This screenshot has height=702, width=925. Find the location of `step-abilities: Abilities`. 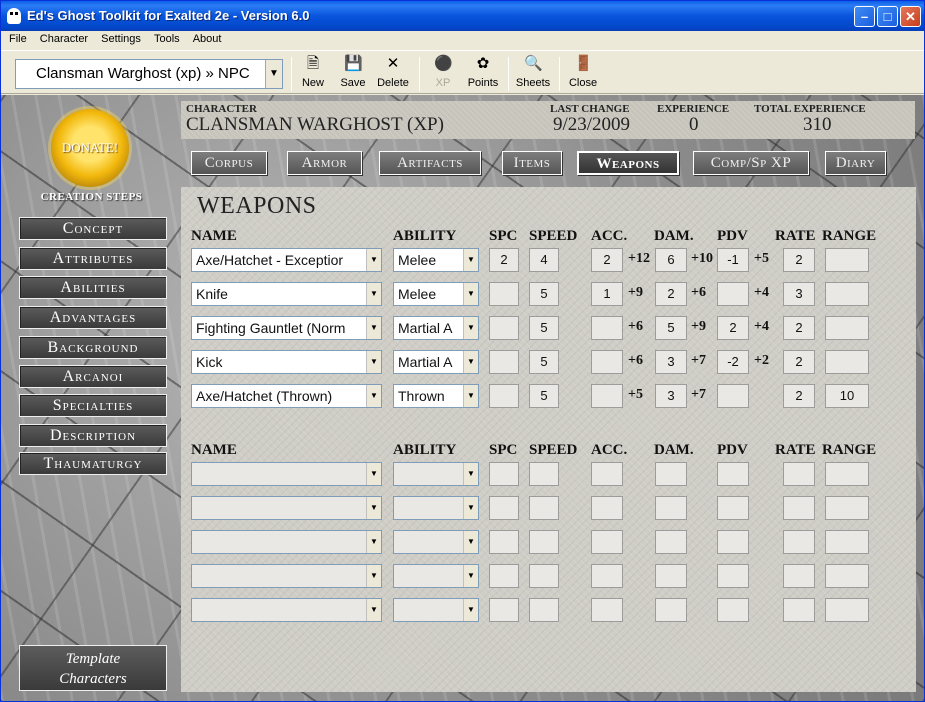

step-abilities: Abilities is located at coordinates (93, 287).